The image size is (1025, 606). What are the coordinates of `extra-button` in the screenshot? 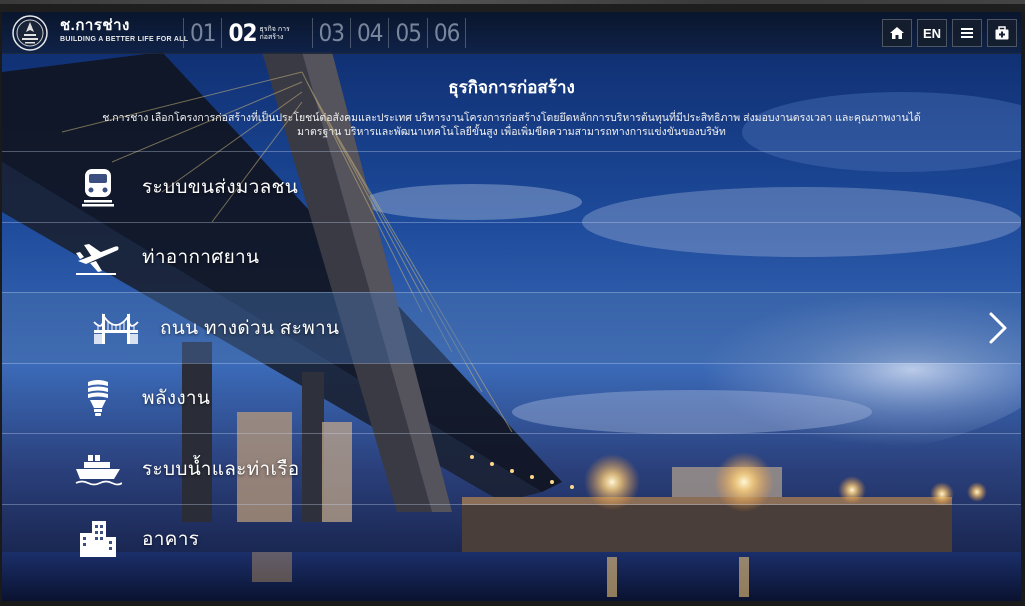 It's located at (1002, 33).